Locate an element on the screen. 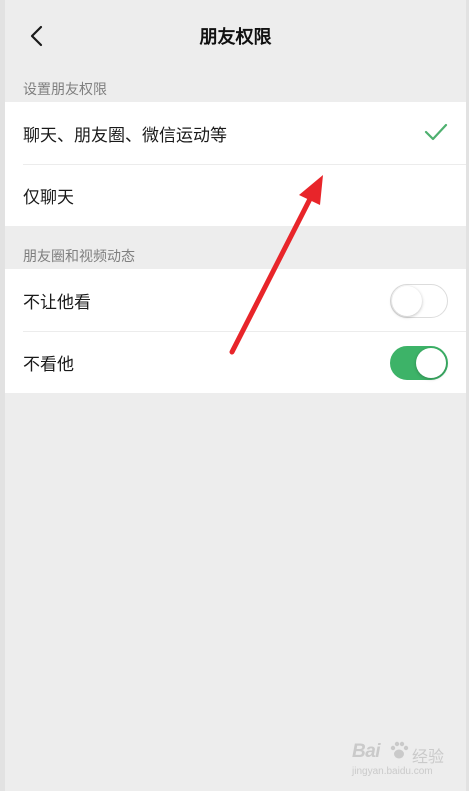 This screenshot has width=469, height=791. hide-my-moments-toggle is located at coordinates (419, 301).